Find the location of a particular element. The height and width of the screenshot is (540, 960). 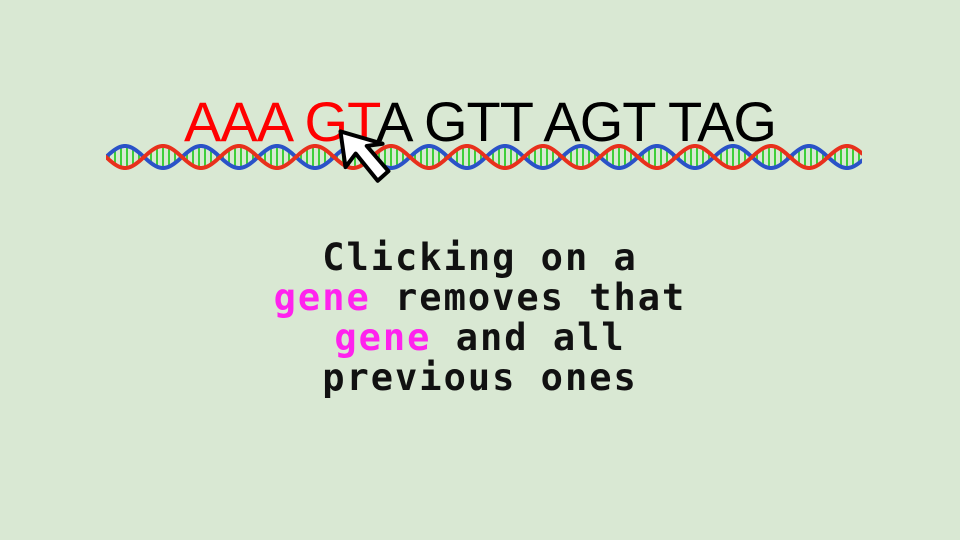

mouse-pointer-icon is located at coordinates (364, 156).